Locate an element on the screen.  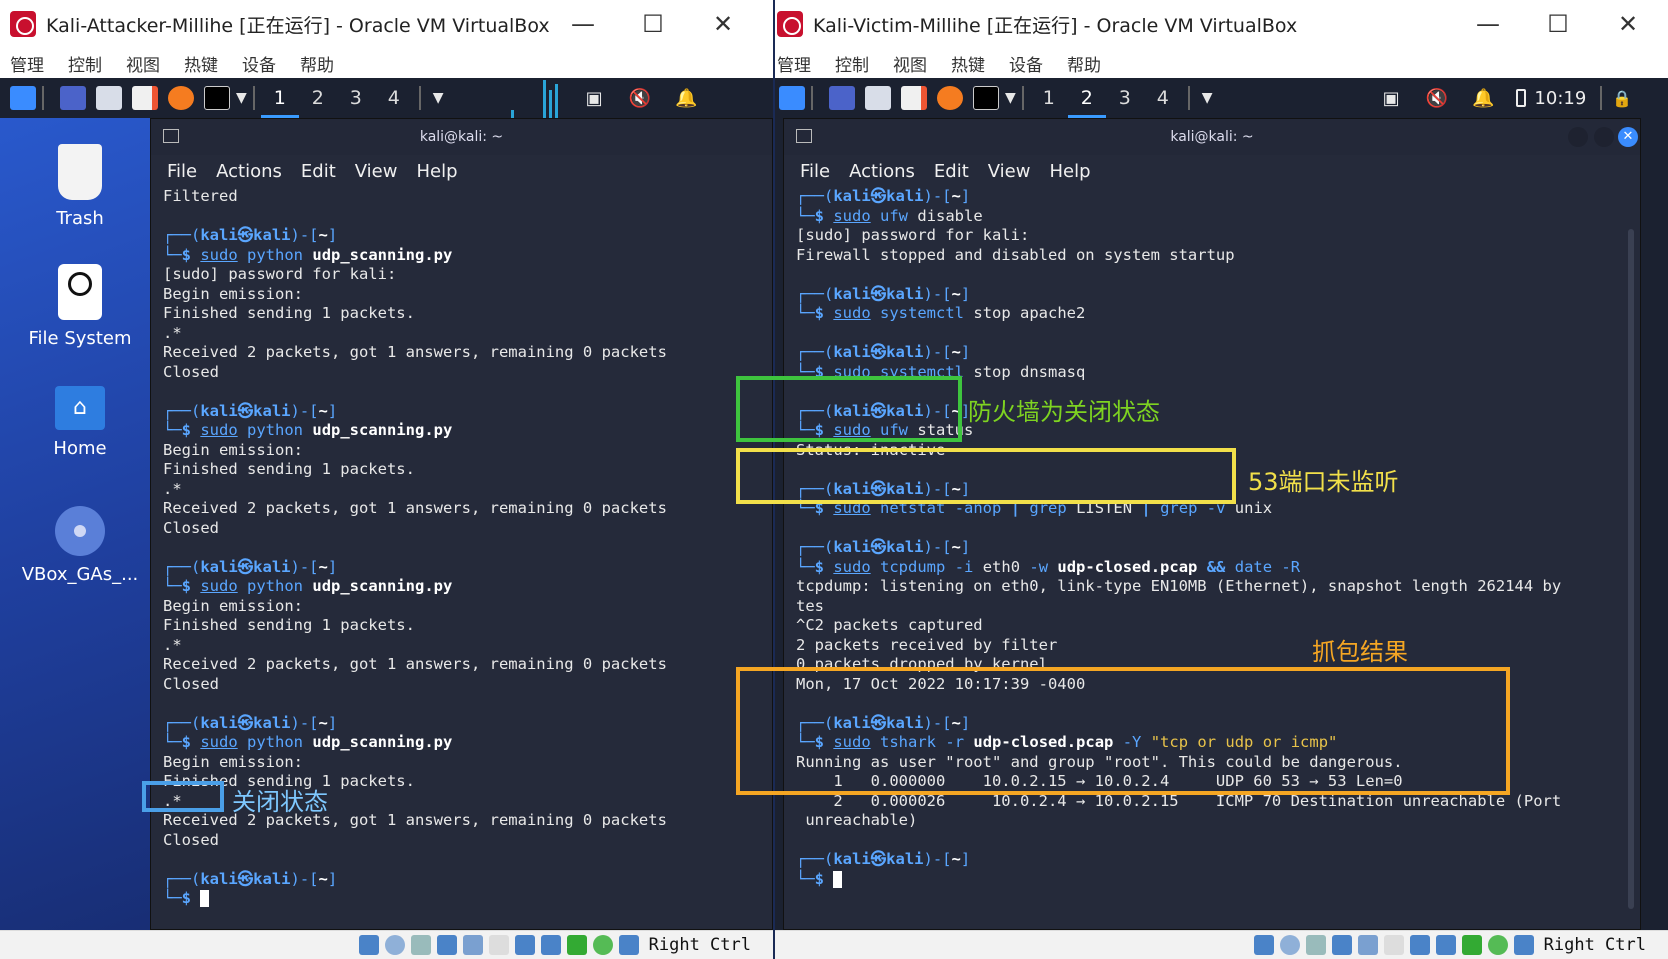
maximize-icon is located at coordinates (1604, 137).